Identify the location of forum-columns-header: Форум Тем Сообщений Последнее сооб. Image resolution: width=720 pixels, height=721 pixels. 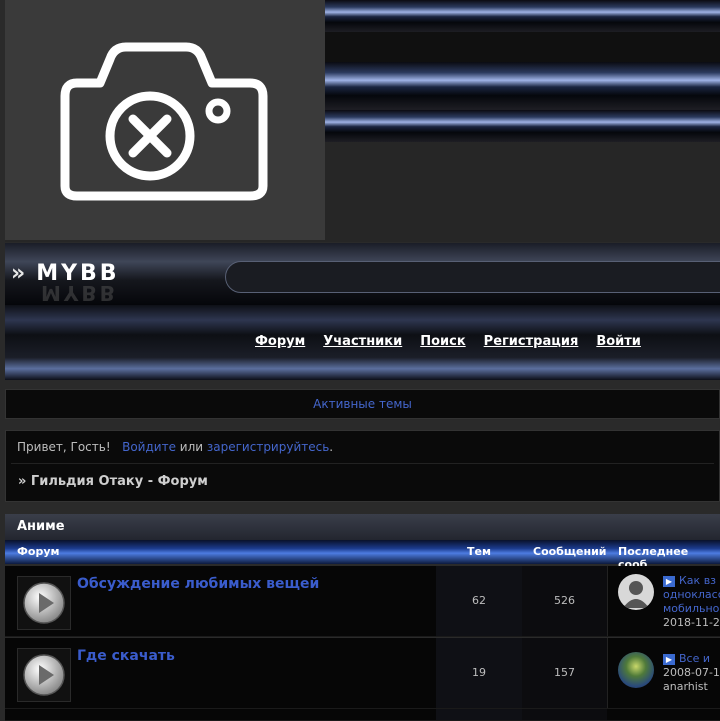
(362, 555).